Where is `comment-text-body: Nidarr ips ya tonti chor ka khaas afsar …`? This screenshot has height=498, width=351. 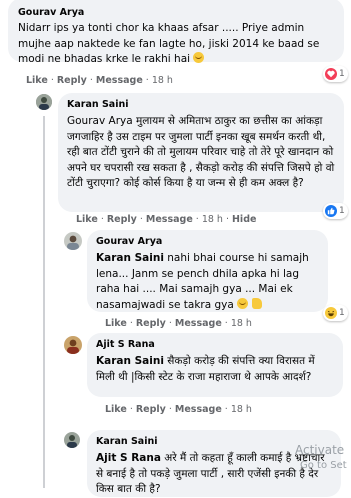 comment-text-body: Nidarr ips ya tonti chor ka khaas afsar … is located at coordinates (169, 43).